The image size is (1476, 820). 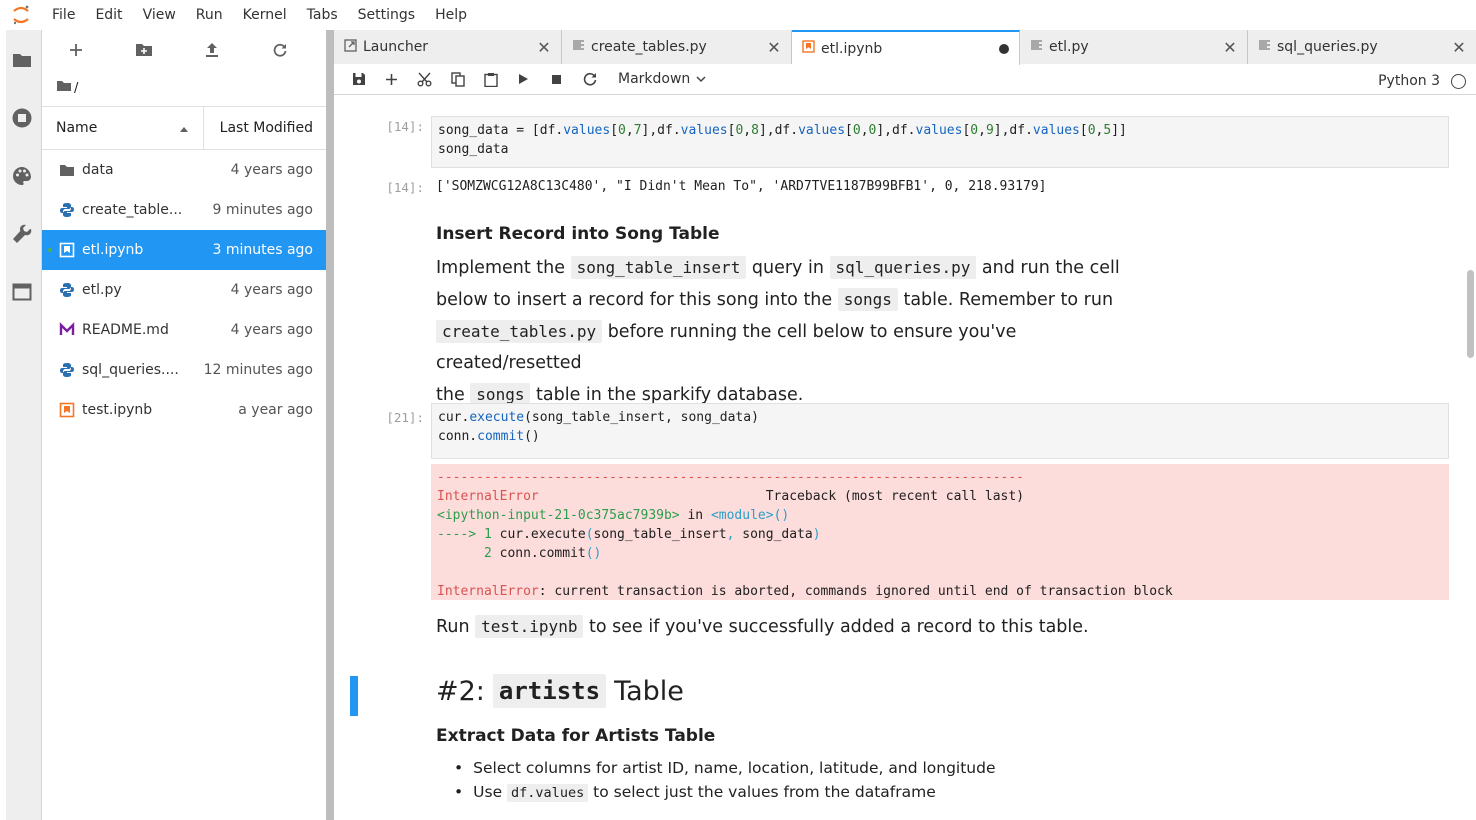 I want to click on tab-create-tables: create_tables.py ✕, so click(x=677, y=47).